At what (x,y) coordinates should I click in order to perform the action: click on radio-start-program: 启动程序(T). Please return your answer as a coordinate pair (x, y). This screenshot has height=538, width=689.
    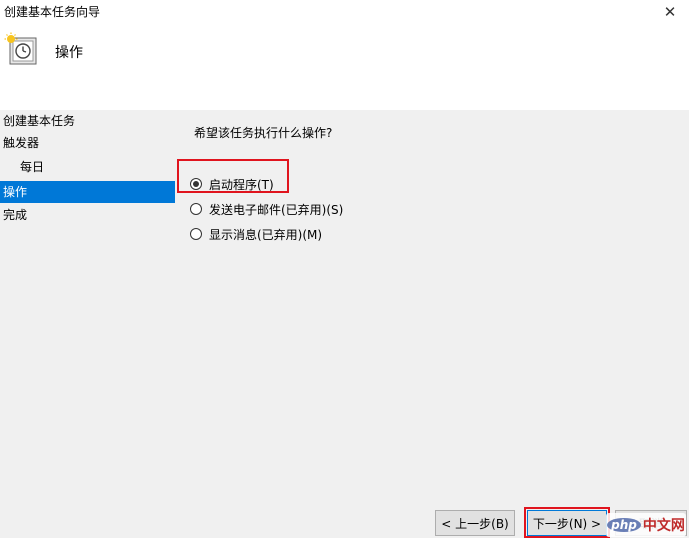
    Looking at the image, I should click on (232, 184).